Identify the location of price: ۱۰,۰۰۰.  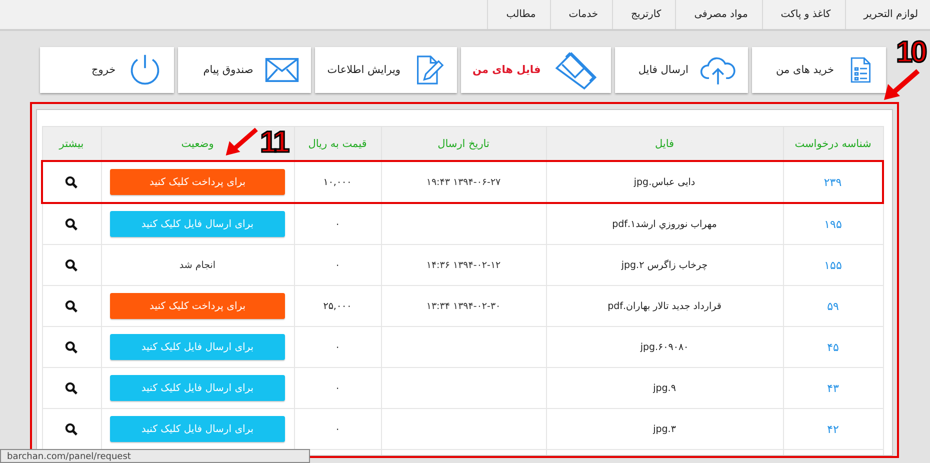
(337, 182).